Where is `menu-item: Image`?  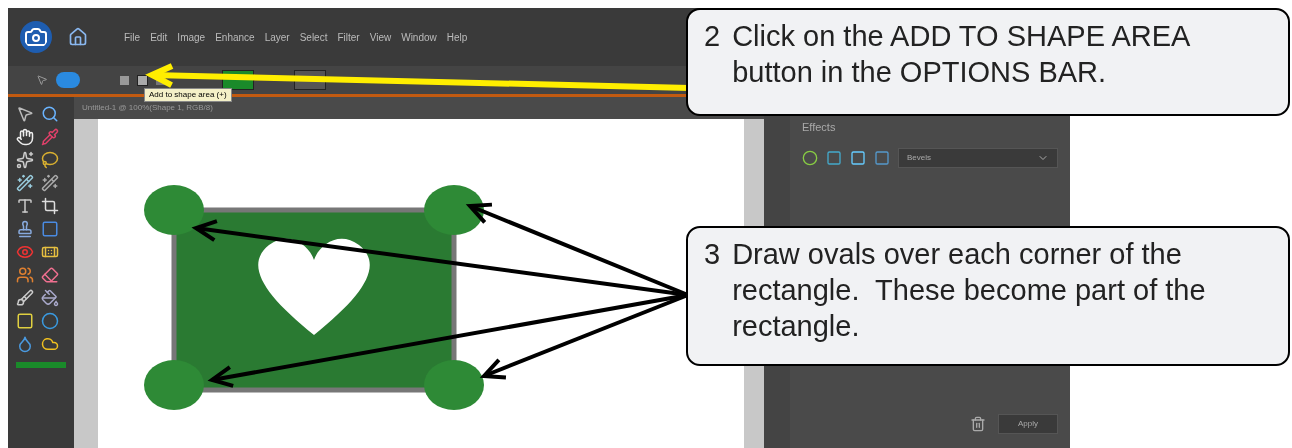 menu-item: Image is located at coordinates (191, 37).